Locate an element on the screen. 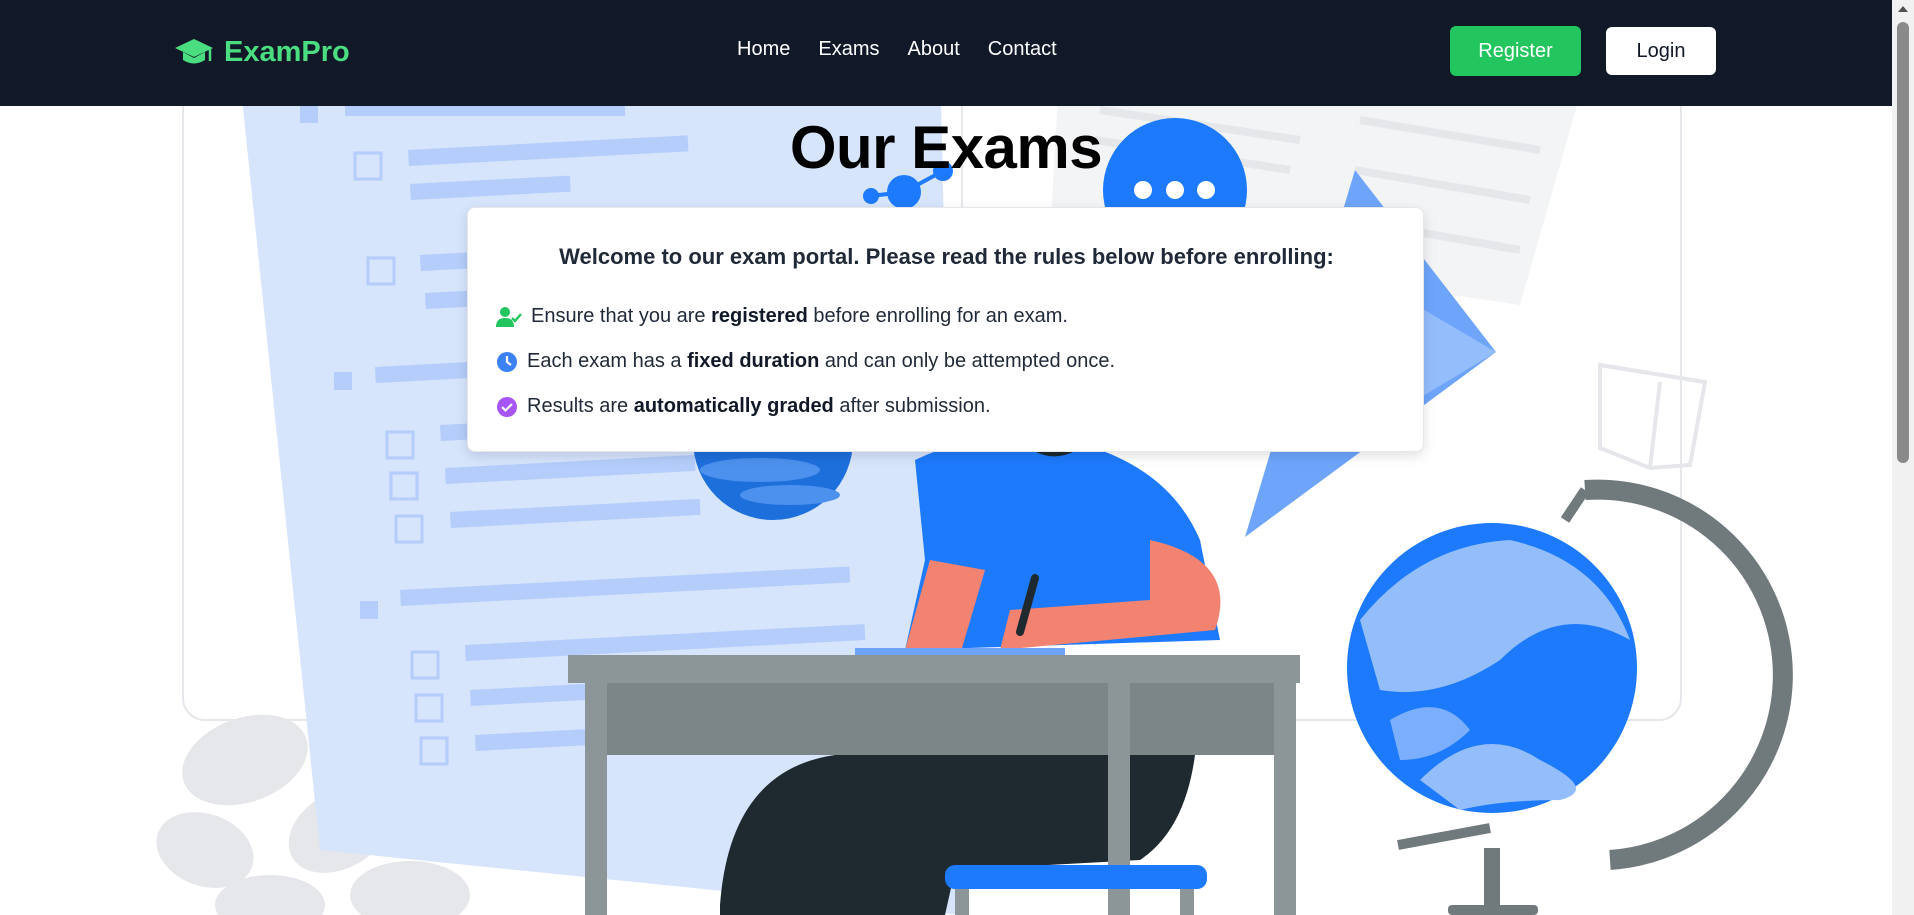 This screenshot has height=915, width=1914. clock-icon is located at coordinates (507, 361).